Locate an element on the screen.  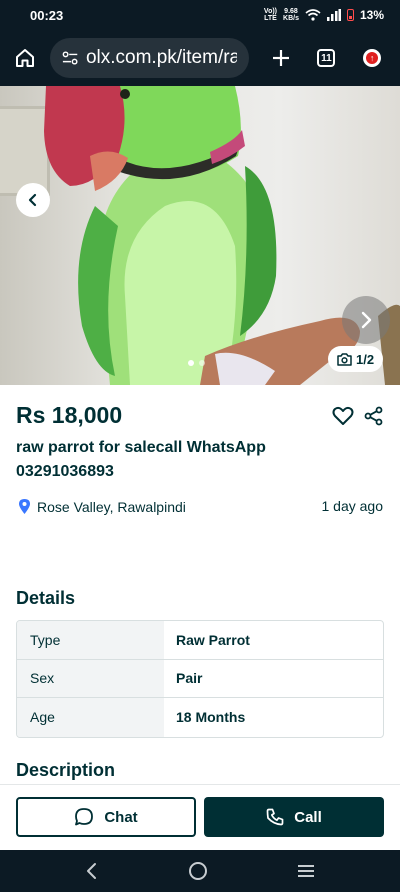
nav-home-icon is located at coordinates (198, 871).